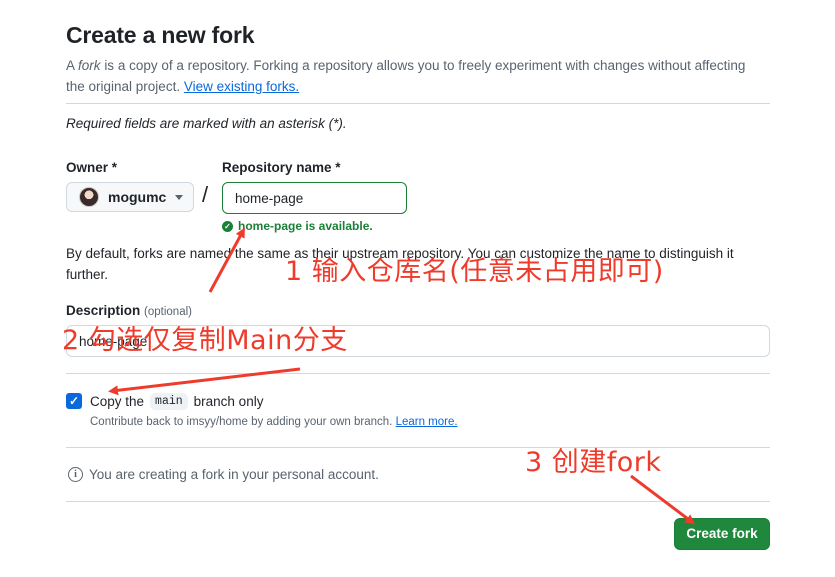  I want to click on availability-text: home-page is available., so click(305, 226).